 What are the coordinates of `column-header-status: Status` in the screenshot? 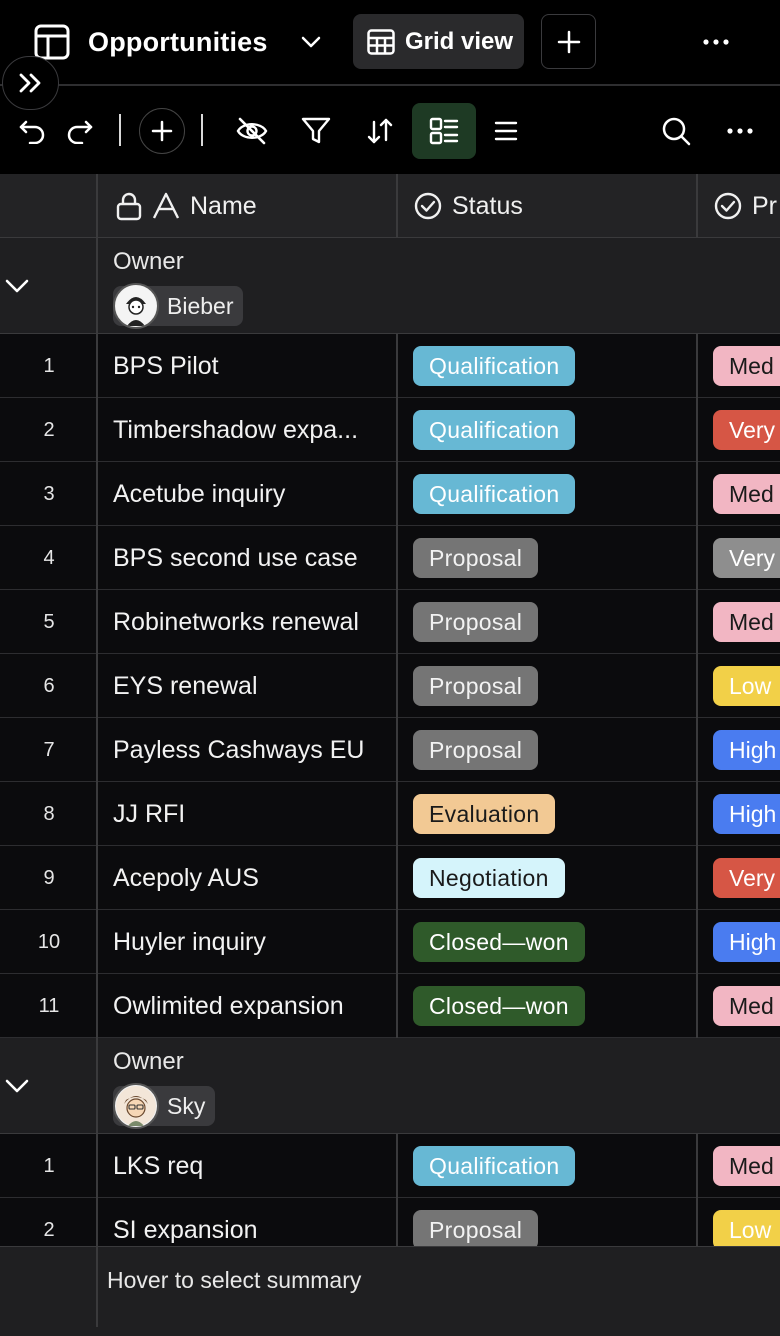 It's located at (468, 206).